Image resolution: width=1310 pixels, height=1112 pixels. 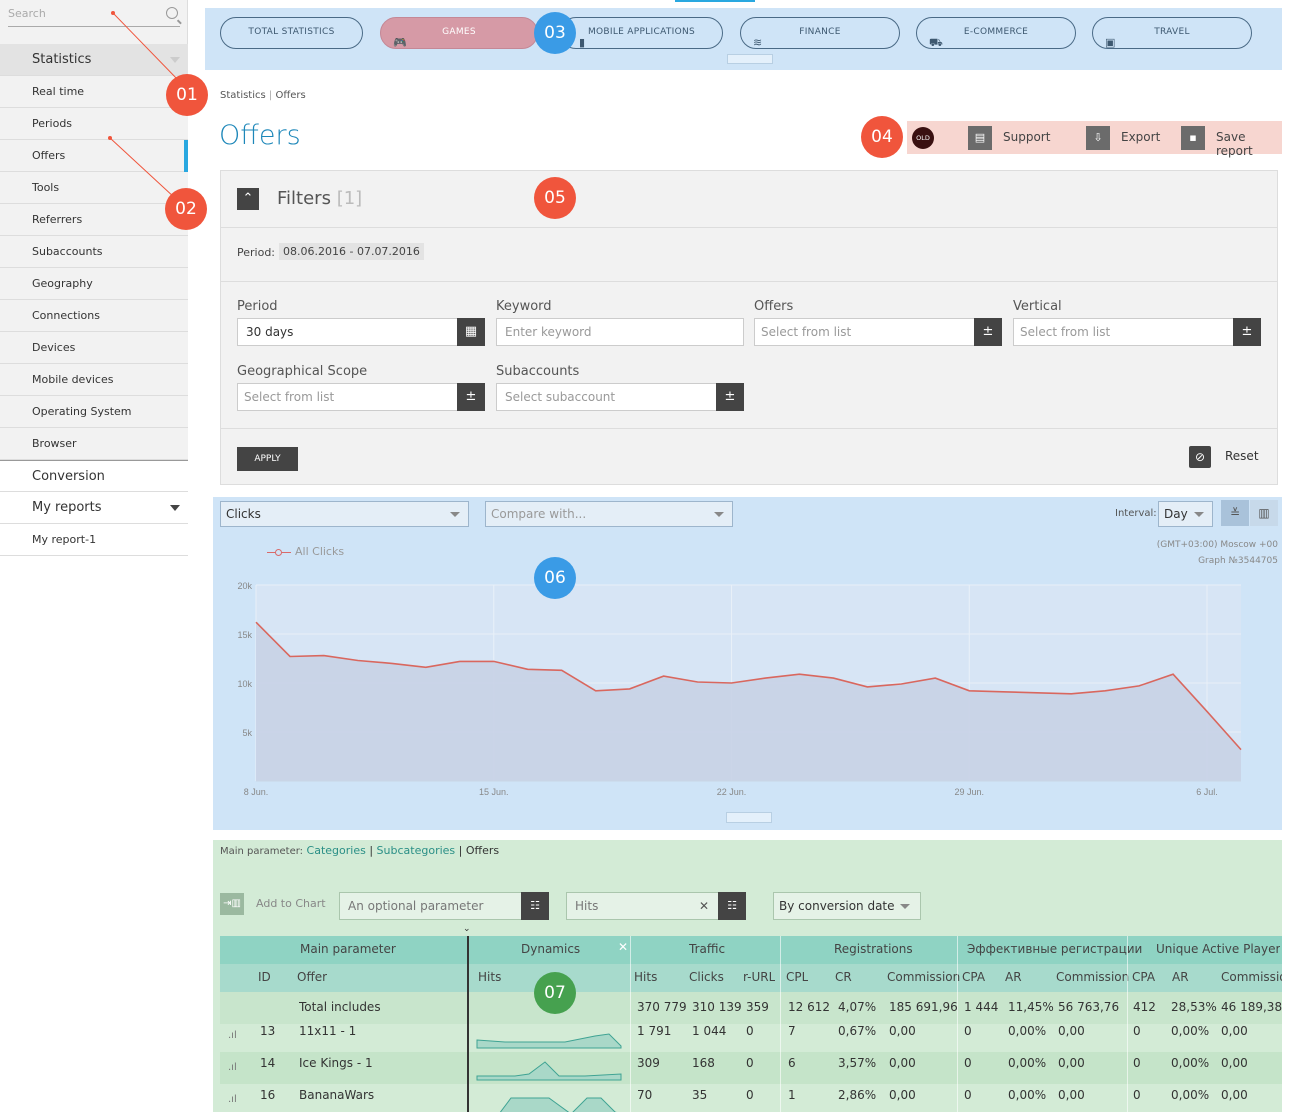 I want to click on annotation-marker: 03, so click(x=555, y=33).